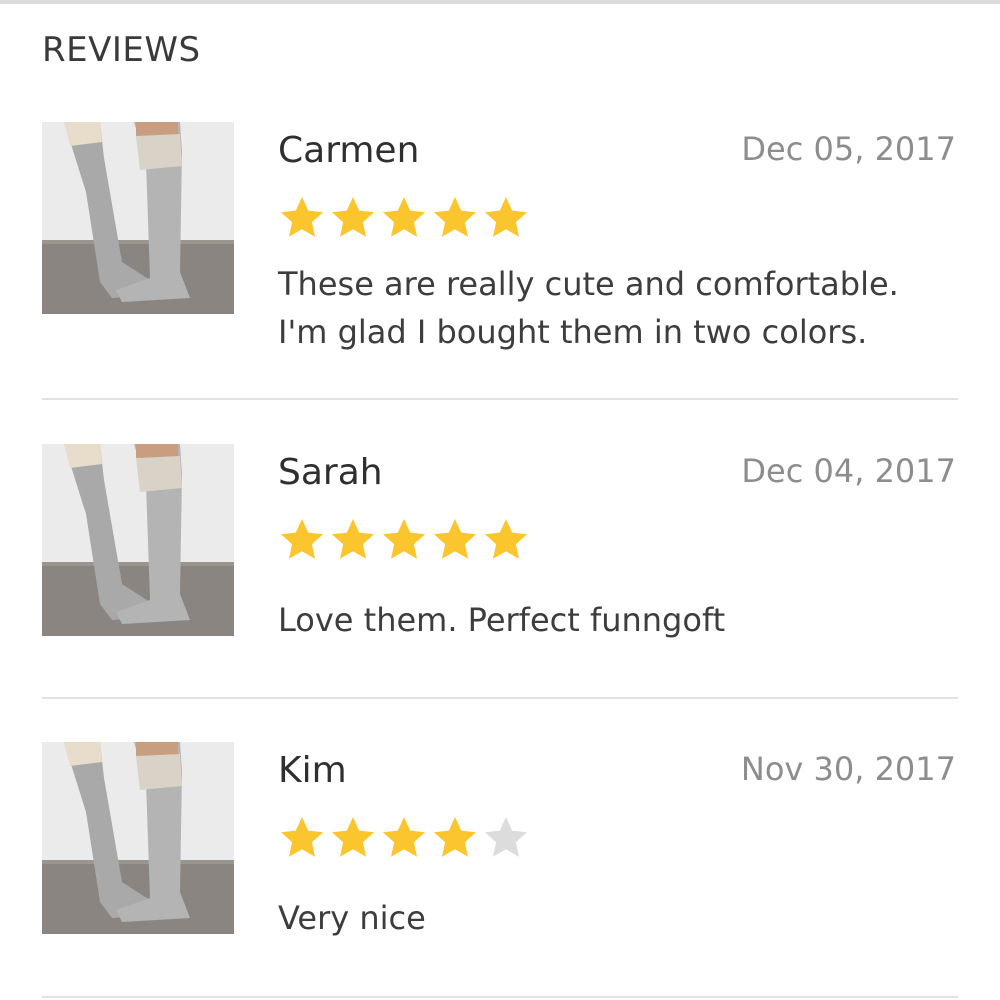 The height and width of the screenshot is (1000, 1000). Describe the element at coordinates (312, 770) in the screenshot. I see `reviewer-name: Kim` at that location.